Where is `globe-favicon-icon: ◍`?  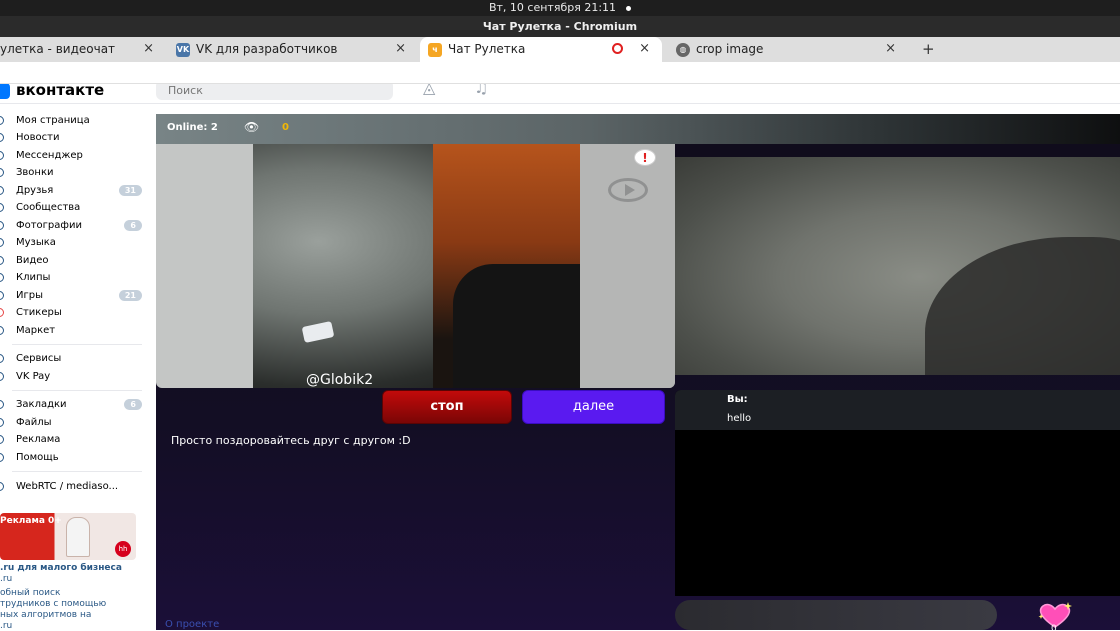
globe-favicon-icon: ◍ is located at coordinates (683, 49).